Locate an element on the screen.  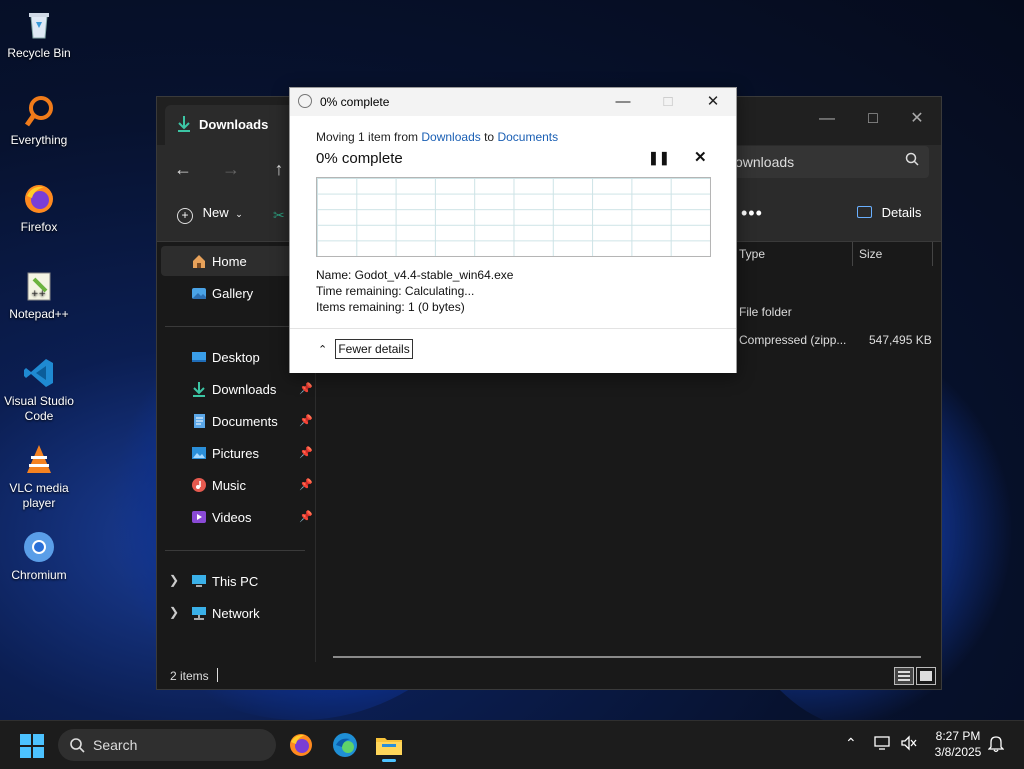
desktop-icon-chromium: Chromium is located at coordinates (39, 556).